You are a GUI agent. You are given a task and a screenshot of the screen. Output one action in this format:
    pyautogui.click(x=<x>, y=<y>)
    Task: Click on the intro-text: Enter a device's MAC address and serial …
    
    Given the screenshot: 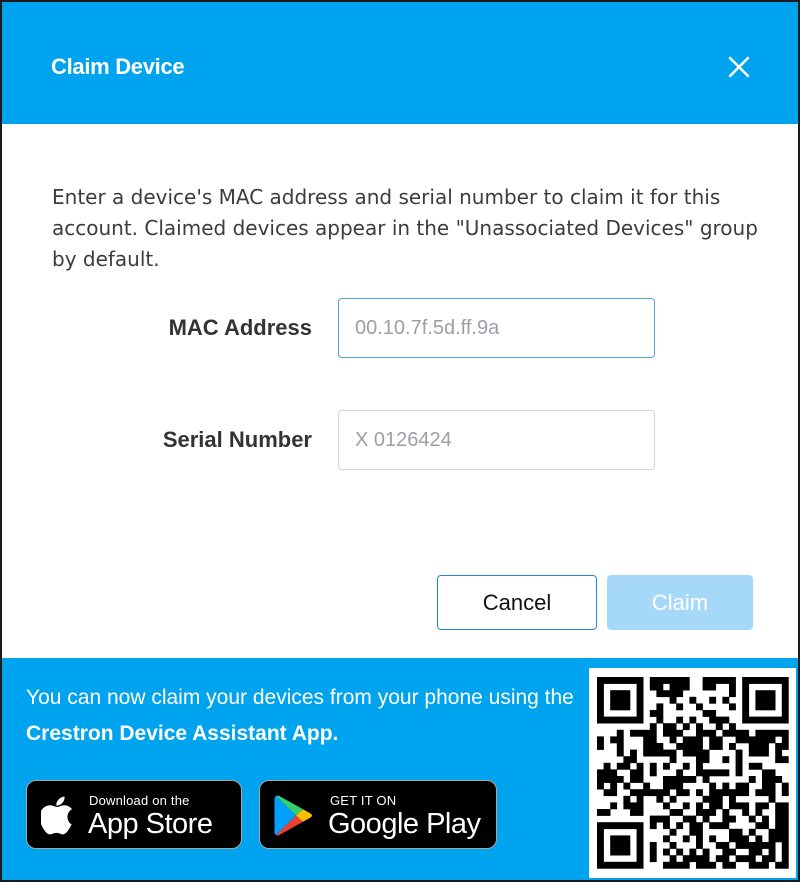 What is the action you would take?
    pyautogui.click(x=405, y=228)
    